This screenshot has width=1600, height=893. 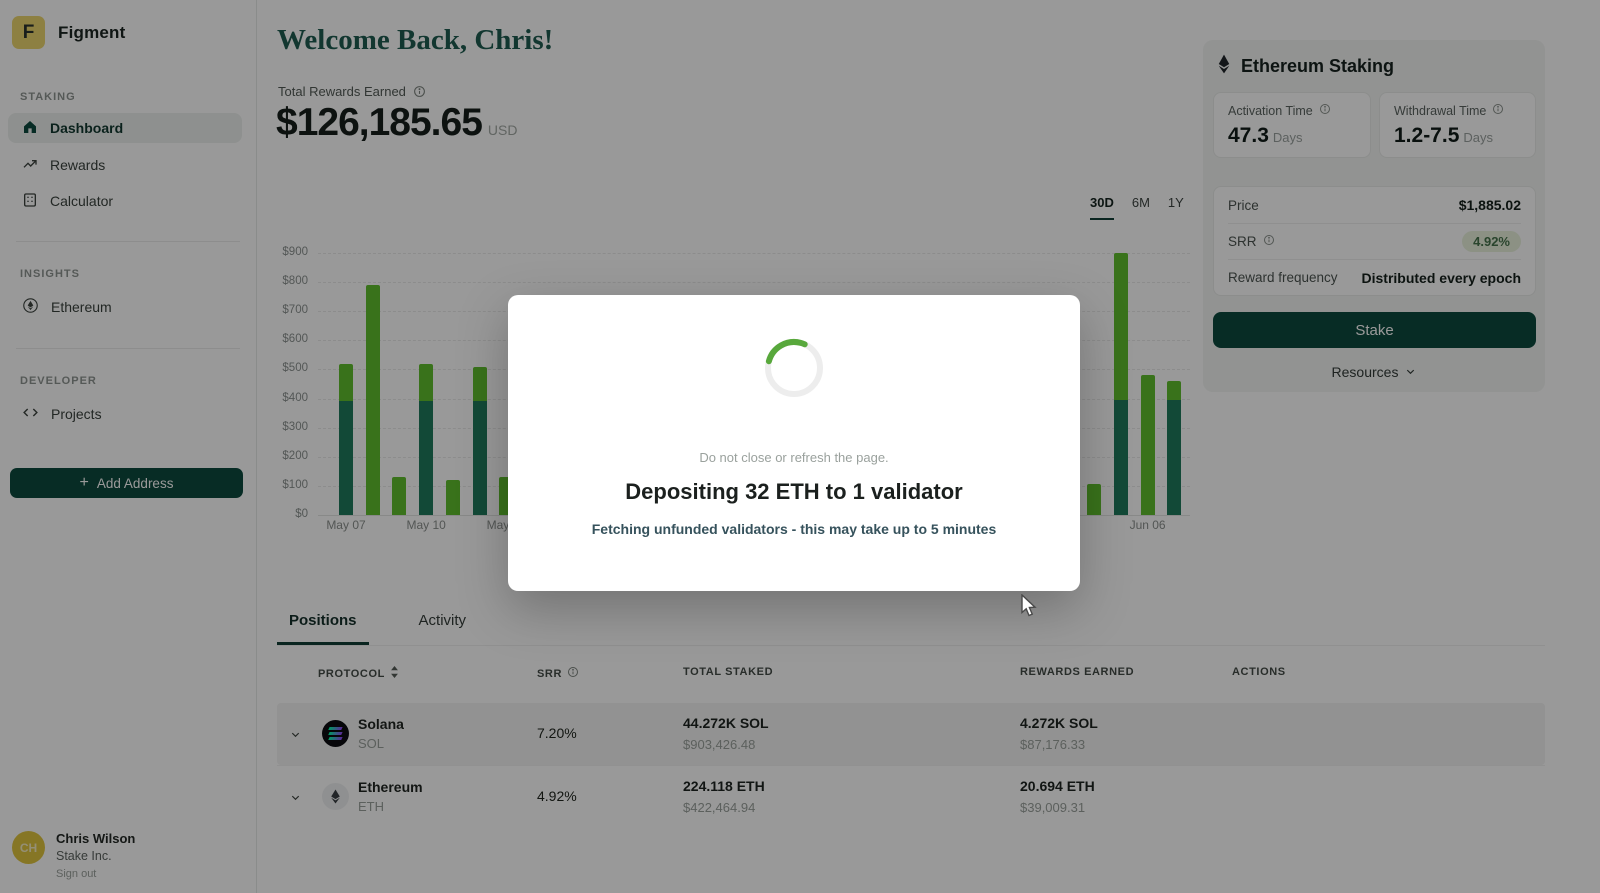 I want to click on modal-title: Depositing 32 ETH to 1 validator, so click(x=794, y=491).